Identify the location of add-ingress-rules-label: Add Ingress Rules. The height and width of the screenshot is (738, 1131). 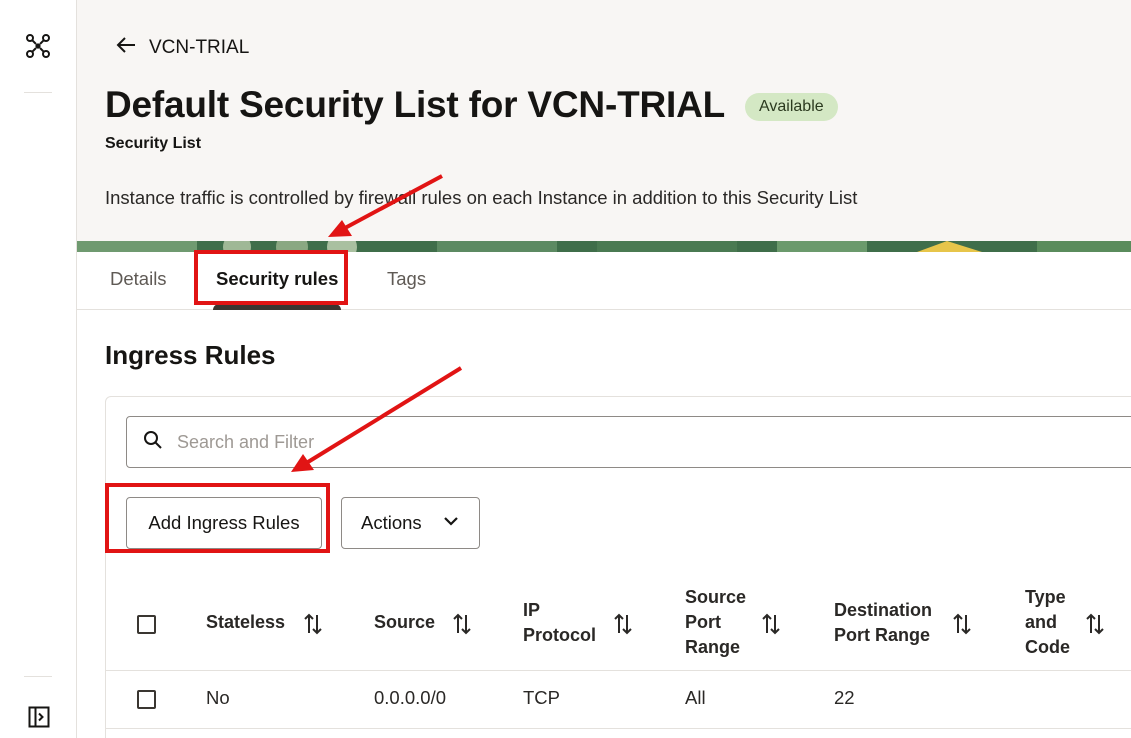
(224, 522).